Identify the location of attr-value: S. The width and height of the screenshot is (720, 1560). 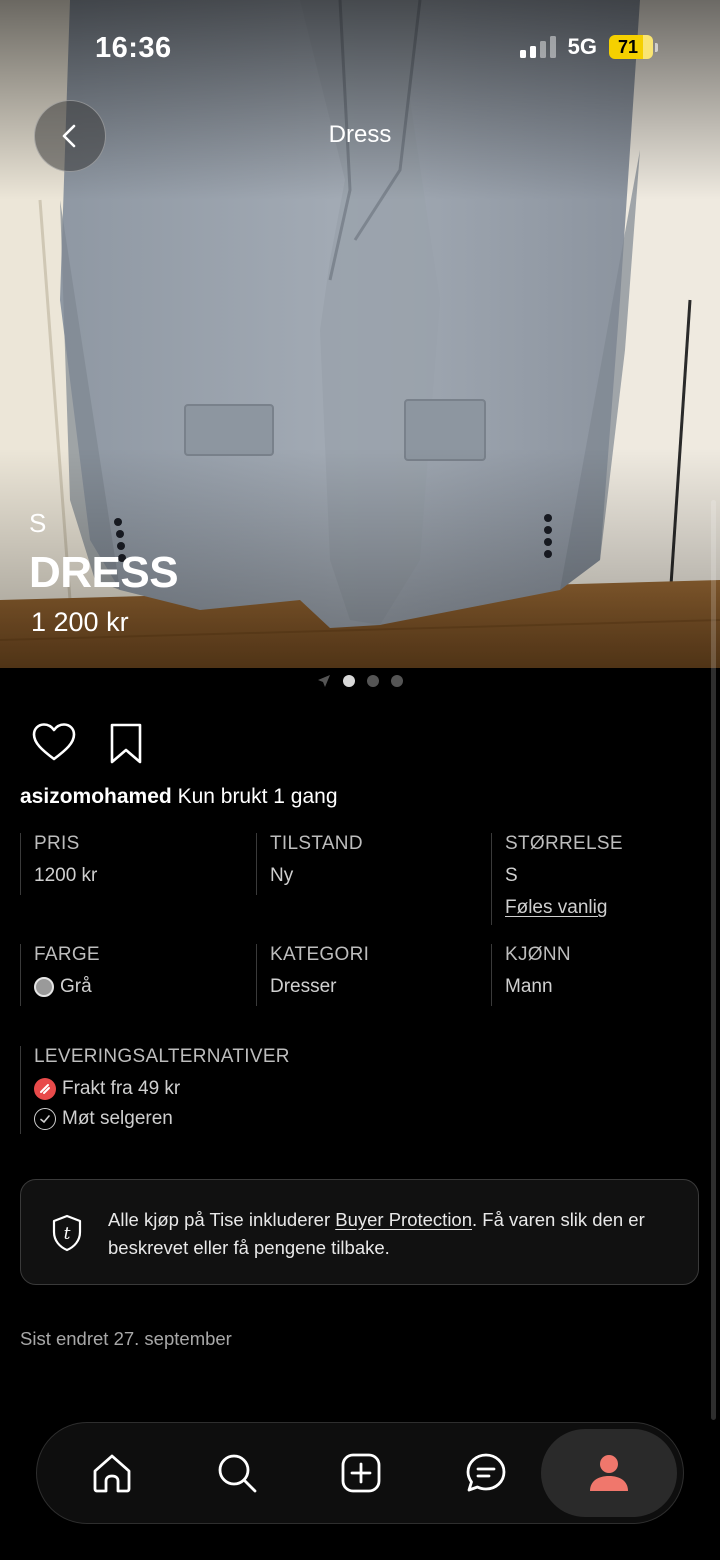
(511, 875).